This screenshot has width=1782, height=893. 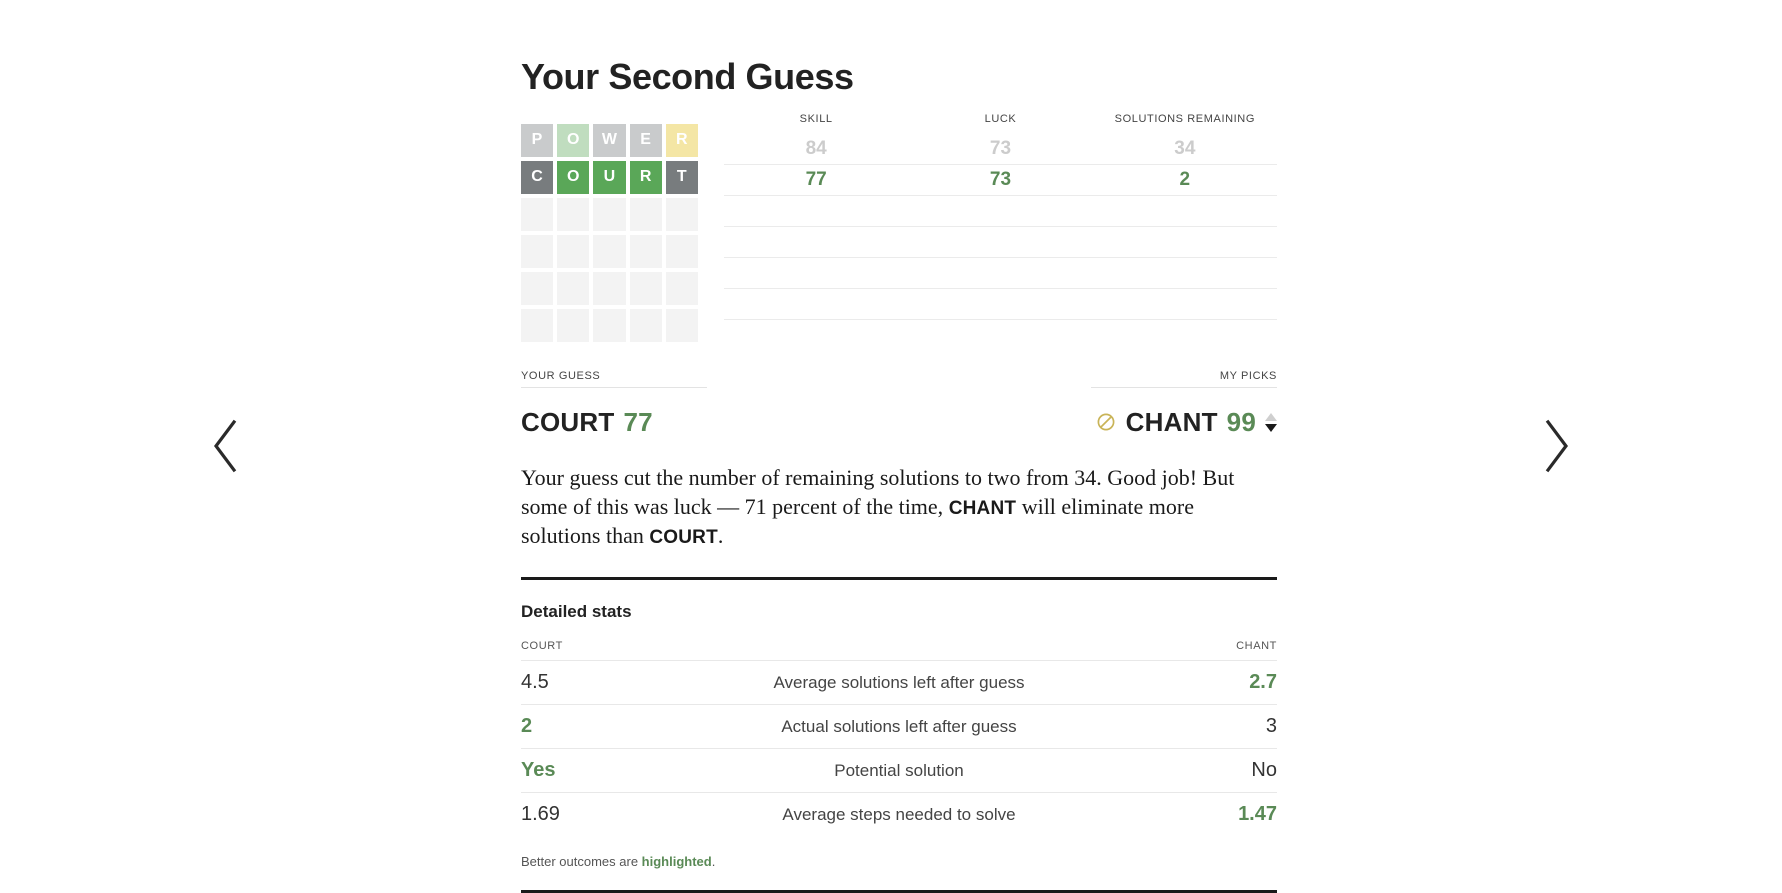 What do you see at coordinates (1271, 416) in the screenshot?
I see `triangle-up-icon` at bounding box center [1271, 416].